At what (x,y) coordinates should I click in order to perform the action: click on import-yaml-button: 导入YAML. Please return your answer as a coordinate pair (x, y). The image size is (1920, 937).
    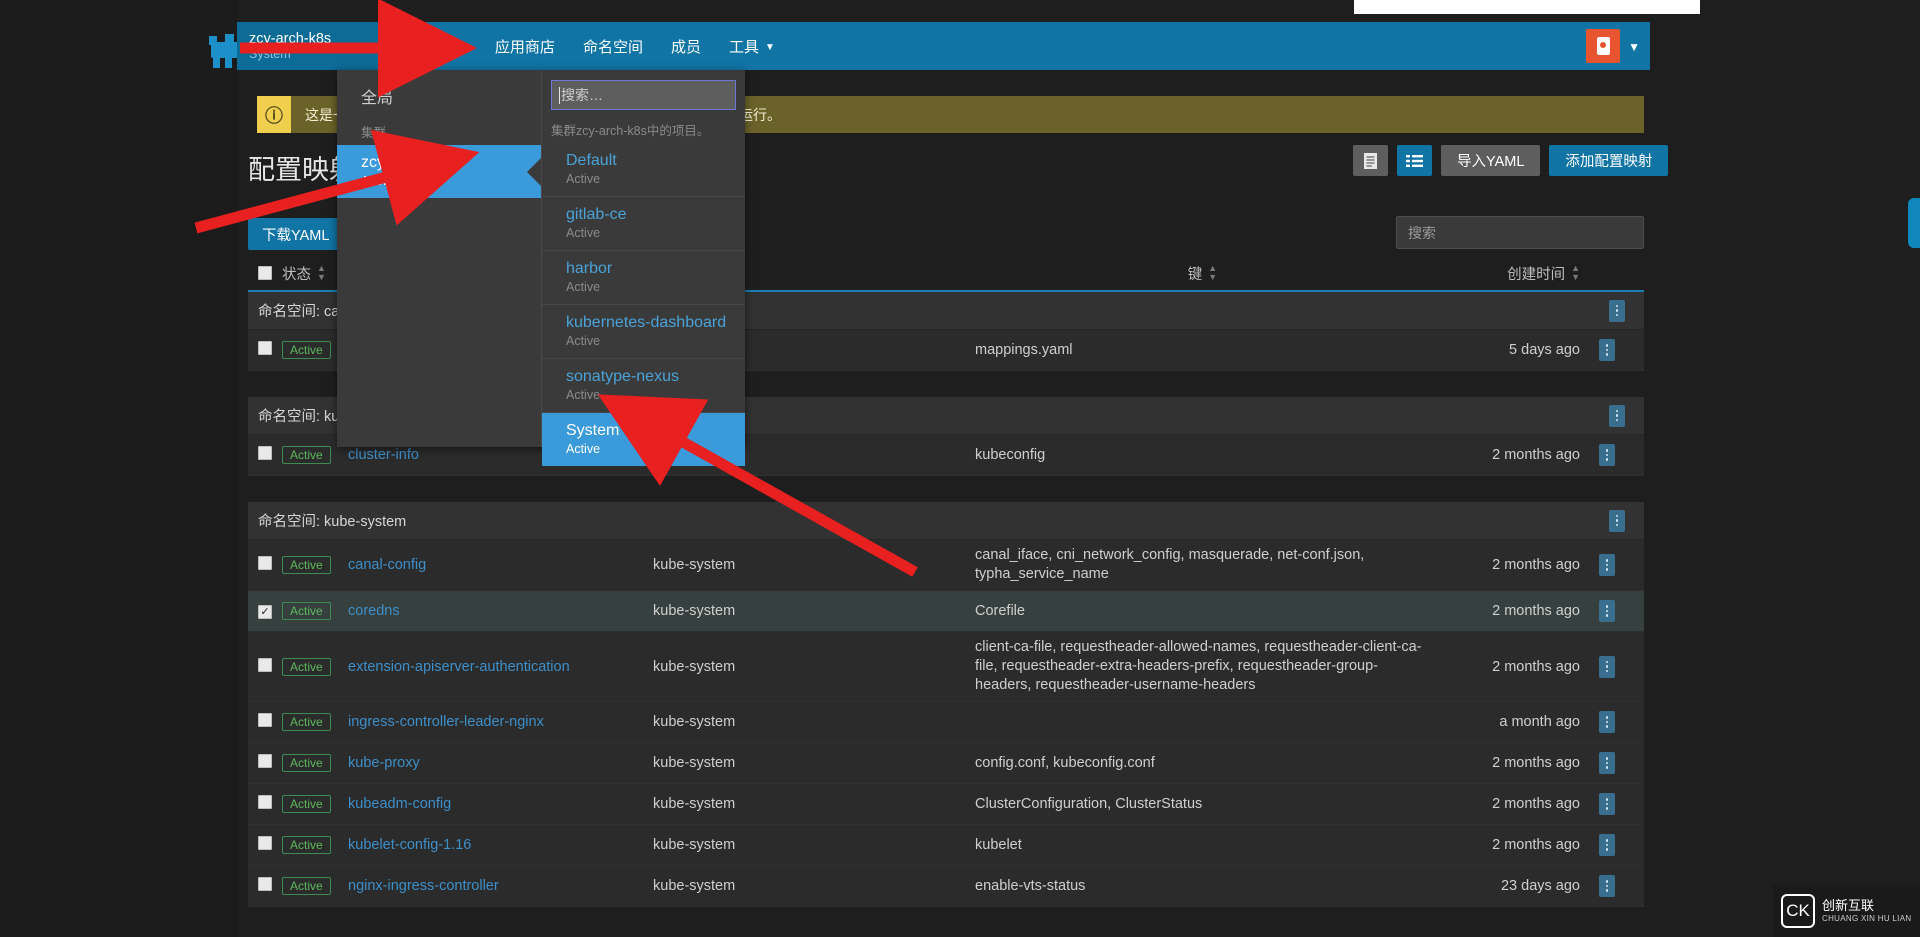
    Looking at the image, I should click on (1491, 160).